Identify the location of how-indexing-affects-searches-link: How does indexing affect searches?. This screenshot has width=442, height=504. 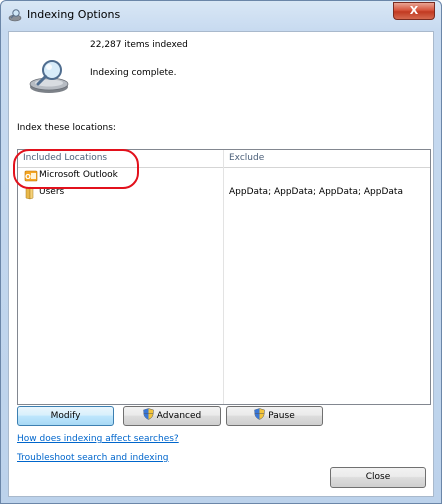
(98, 439).